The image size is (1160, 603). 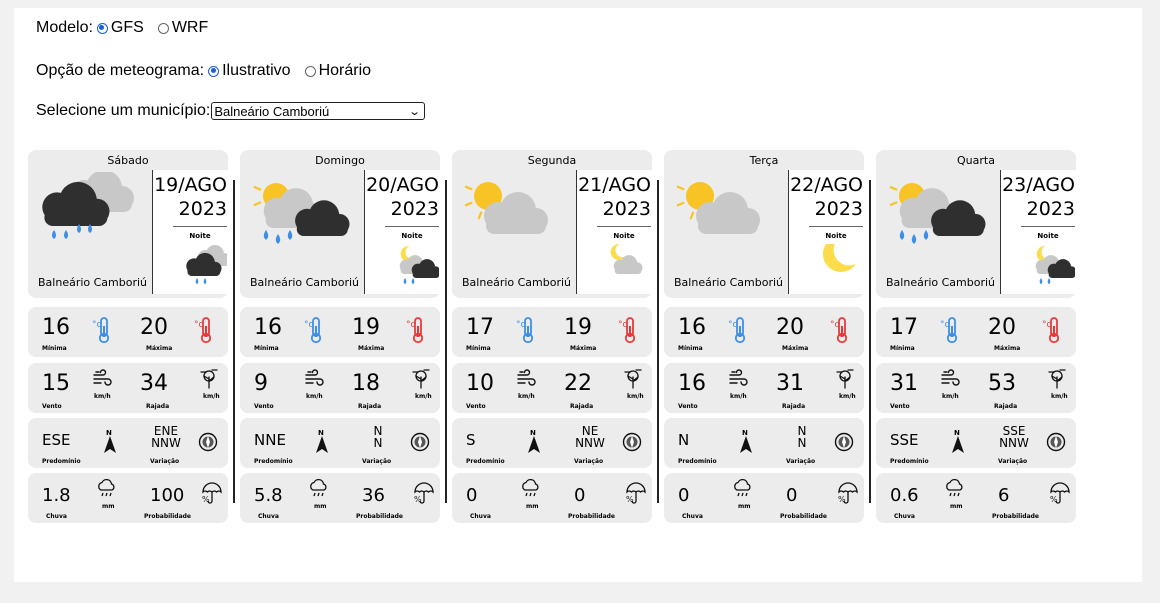 I want to click on min-temp-value: 17, so click(x=480, y=327).